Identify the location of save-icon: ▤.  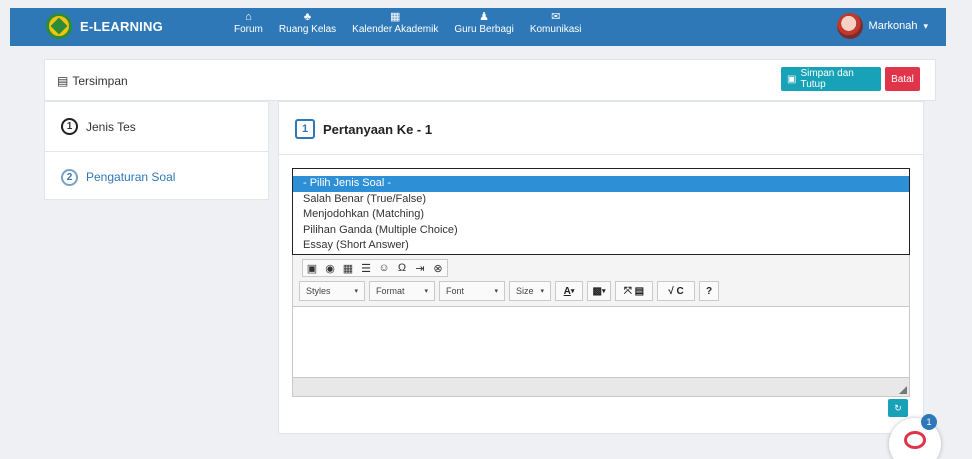
(63, 81).